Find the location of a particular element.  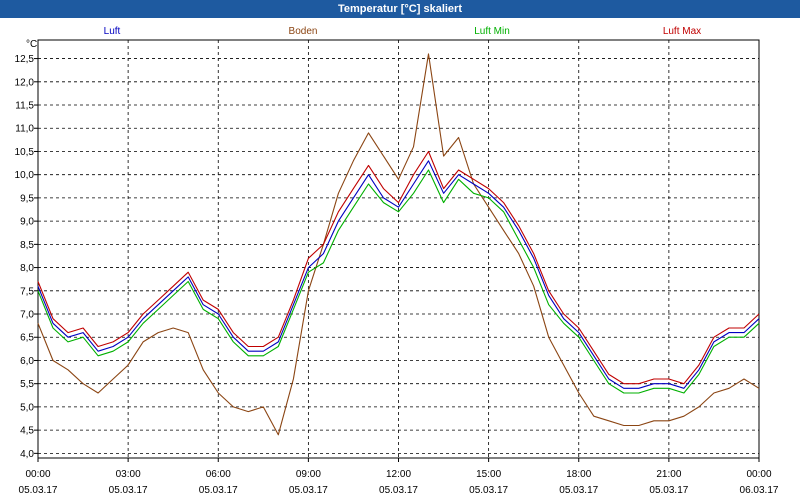

y-tick-label: 7,0 is located at coordinates (27, 315).